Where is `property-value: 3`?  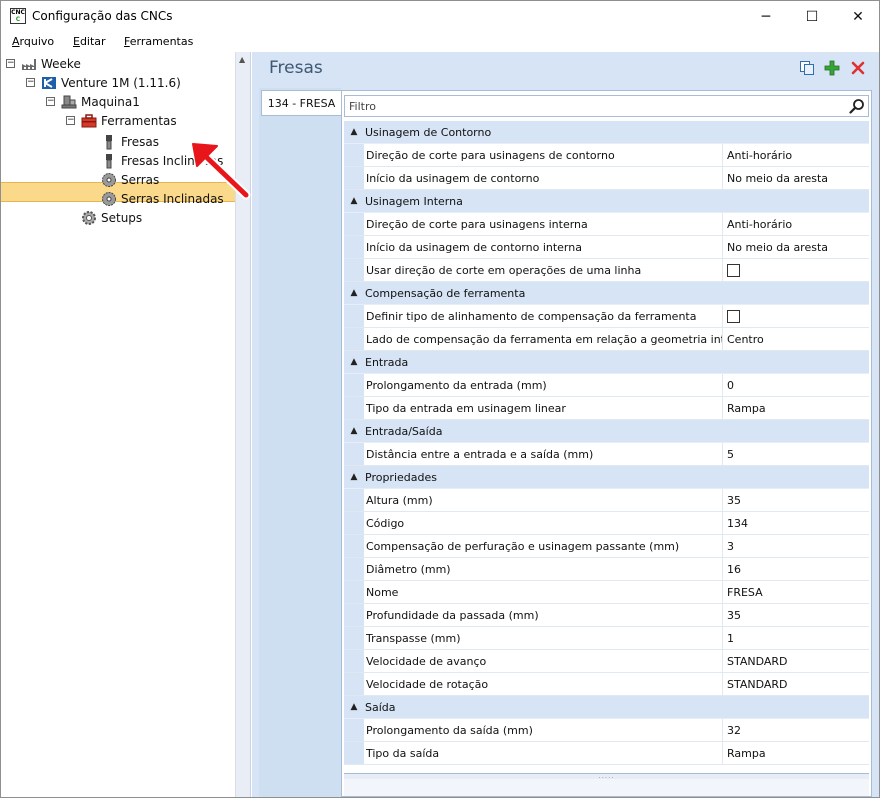
property-value: 3 is located at coordinates (796, 546).